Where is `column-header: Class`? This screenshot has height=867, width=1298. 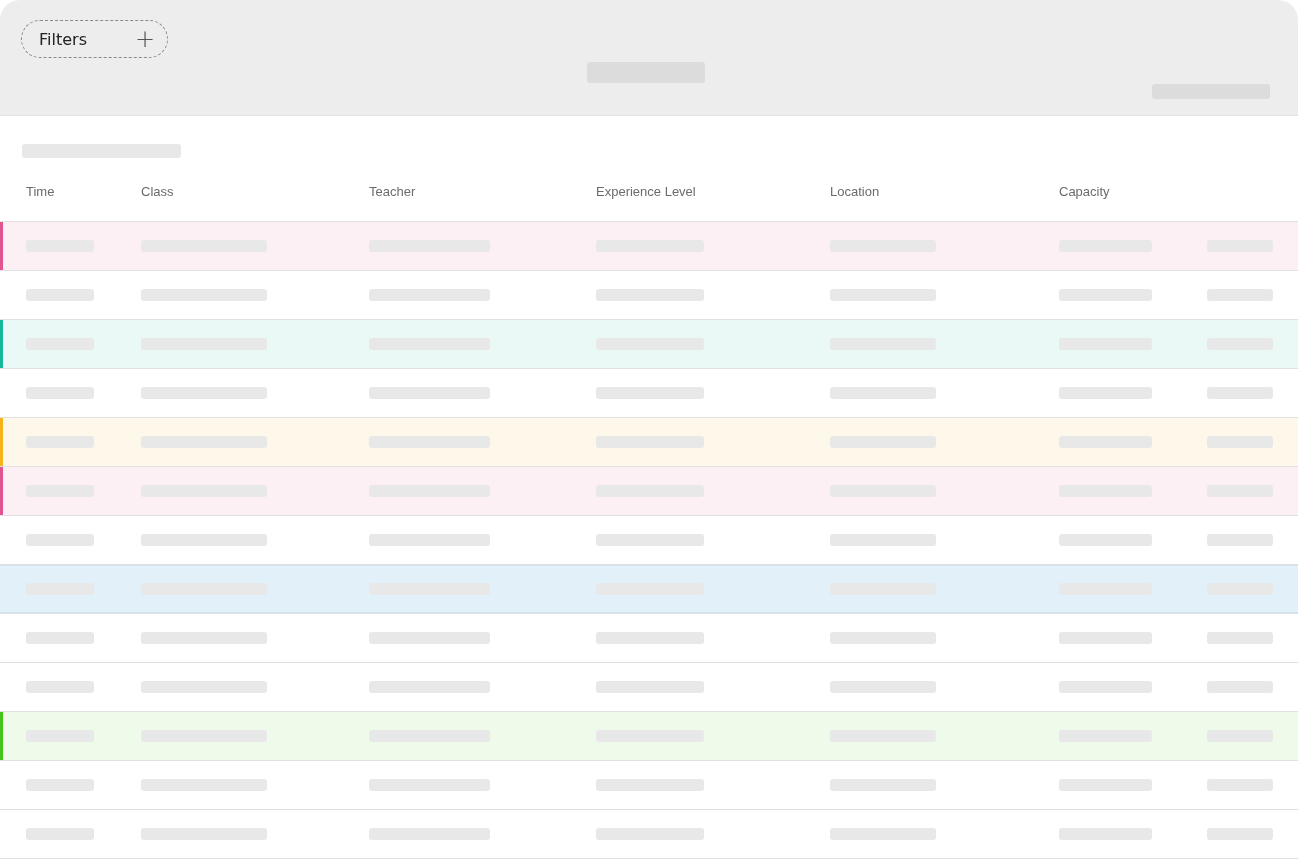 column-header: Class is located at coordinates (158, 191).